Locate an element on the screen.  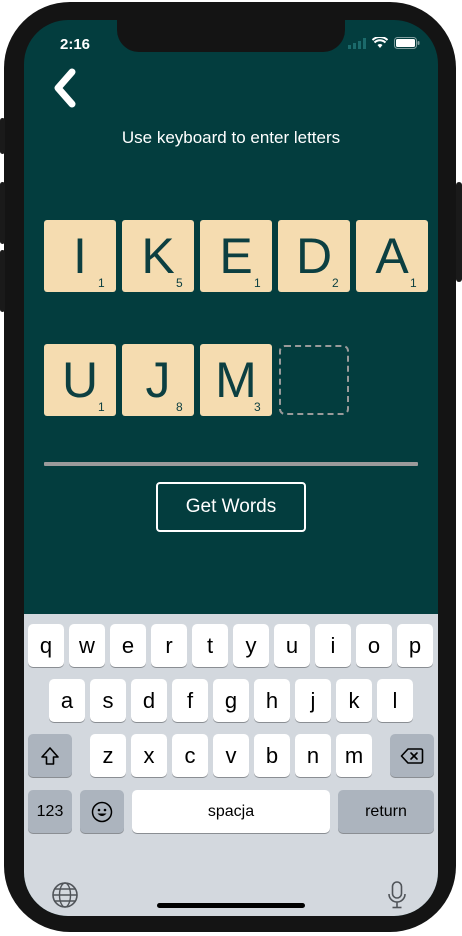
key-x: x is located at coordinates (149, 755).